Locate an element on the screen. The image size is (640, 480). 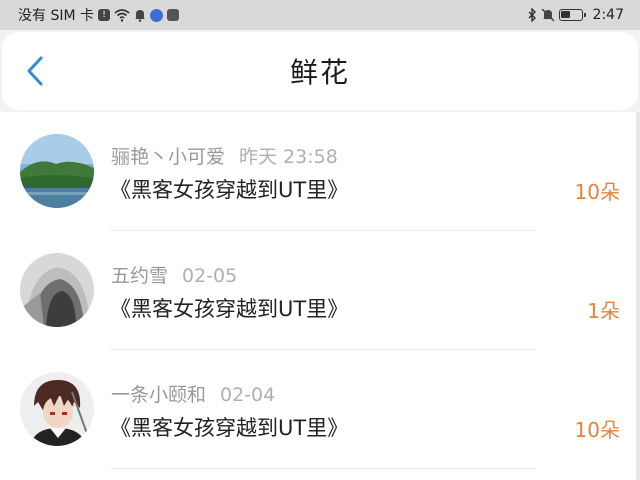
page-title: 鲜花 is located at coordinates (319, 72).